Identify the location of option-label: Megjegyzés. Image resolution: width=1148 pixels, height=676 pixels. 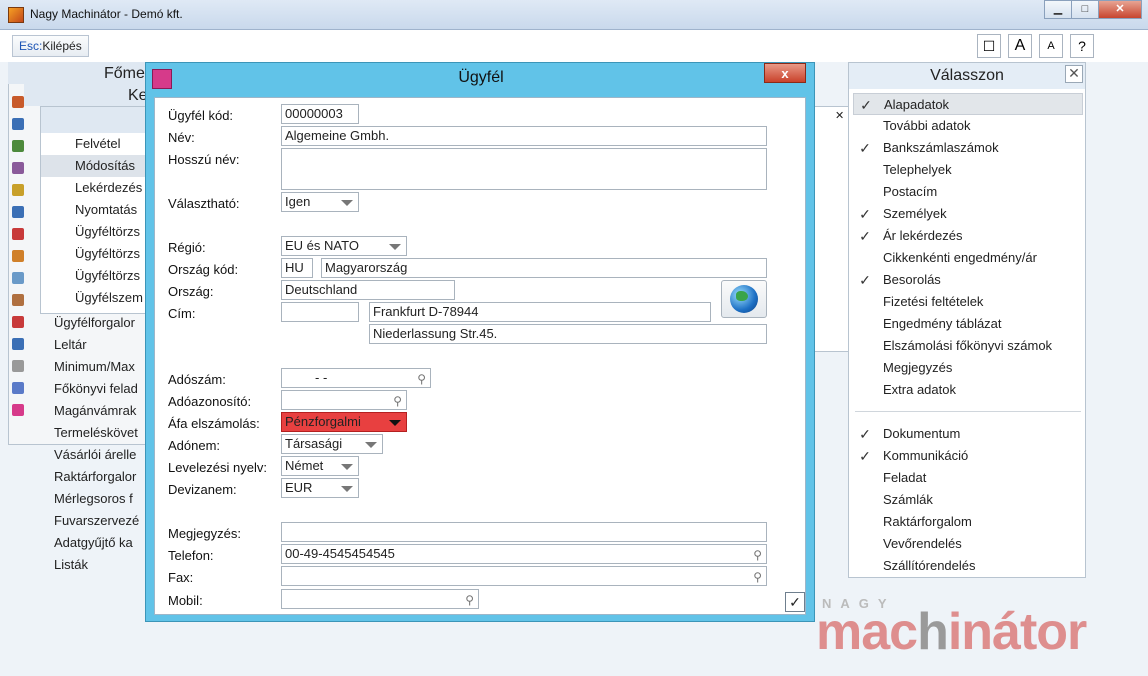
(918, 367).